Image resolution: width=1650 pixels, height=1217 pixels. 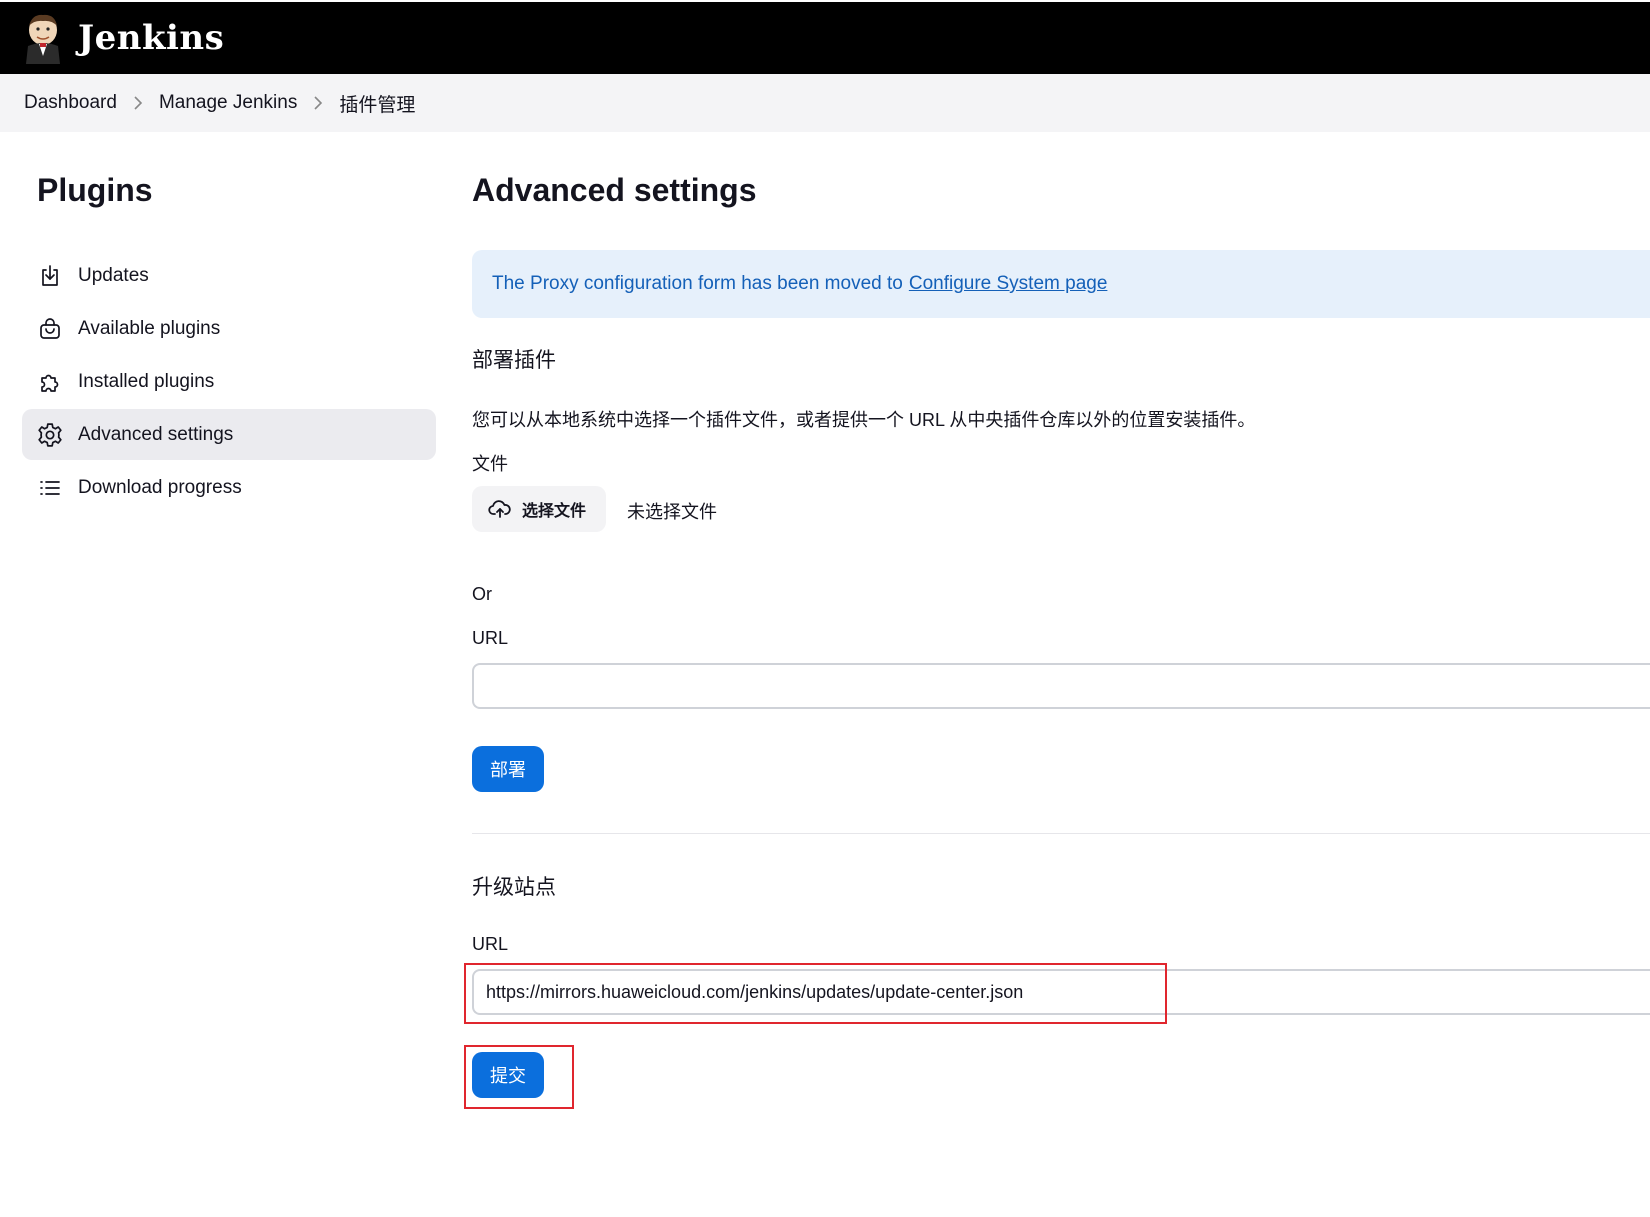 I want to click on sidebar-item-label: Available plugins, so click(x=149, y=328).